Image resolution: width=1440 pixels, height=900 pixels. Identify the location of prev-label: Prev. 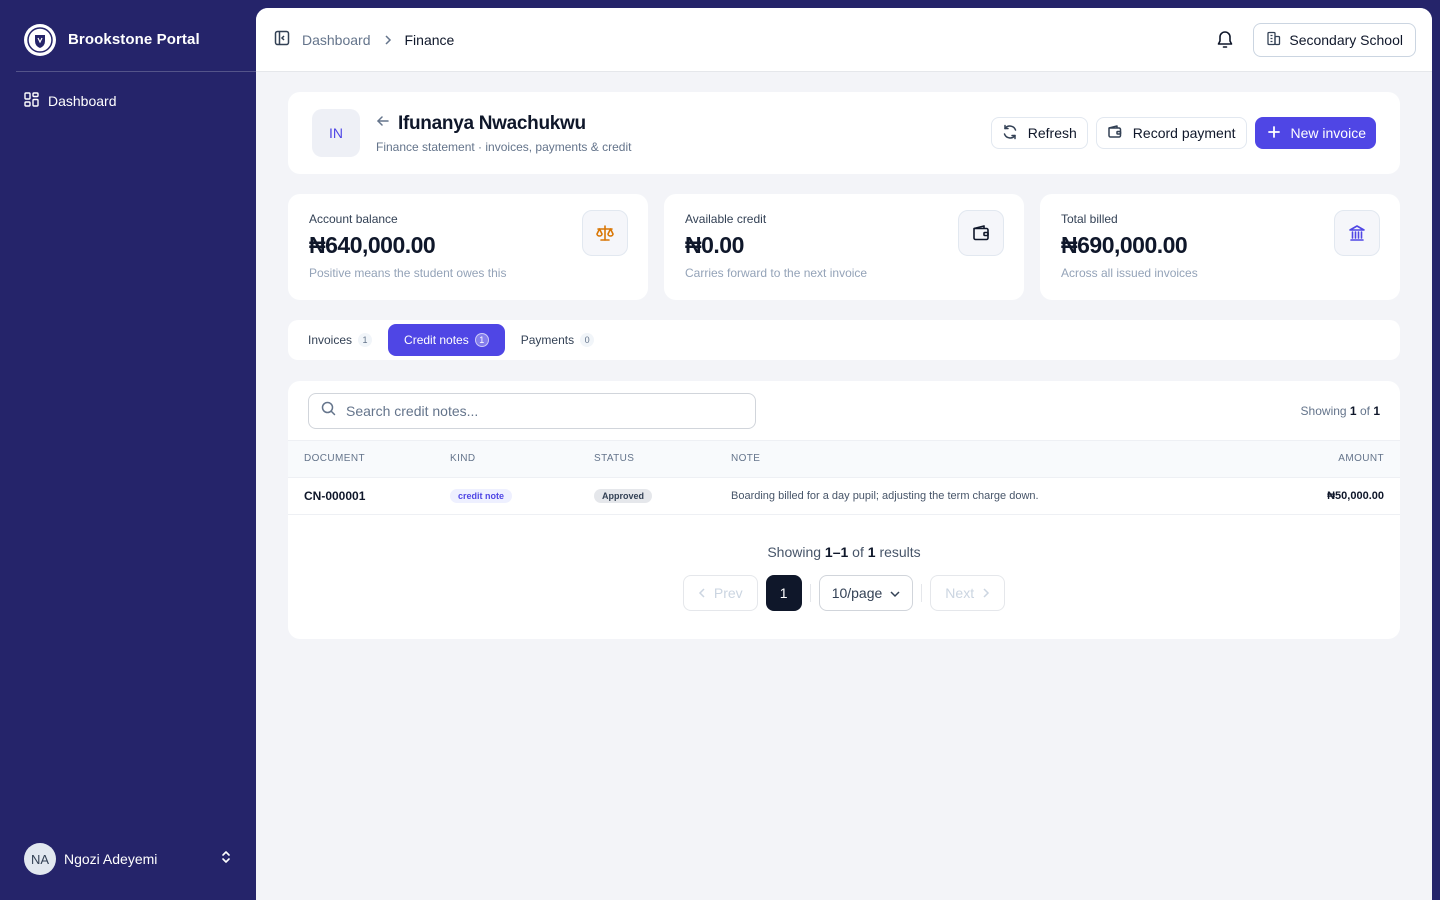
(728, 593).